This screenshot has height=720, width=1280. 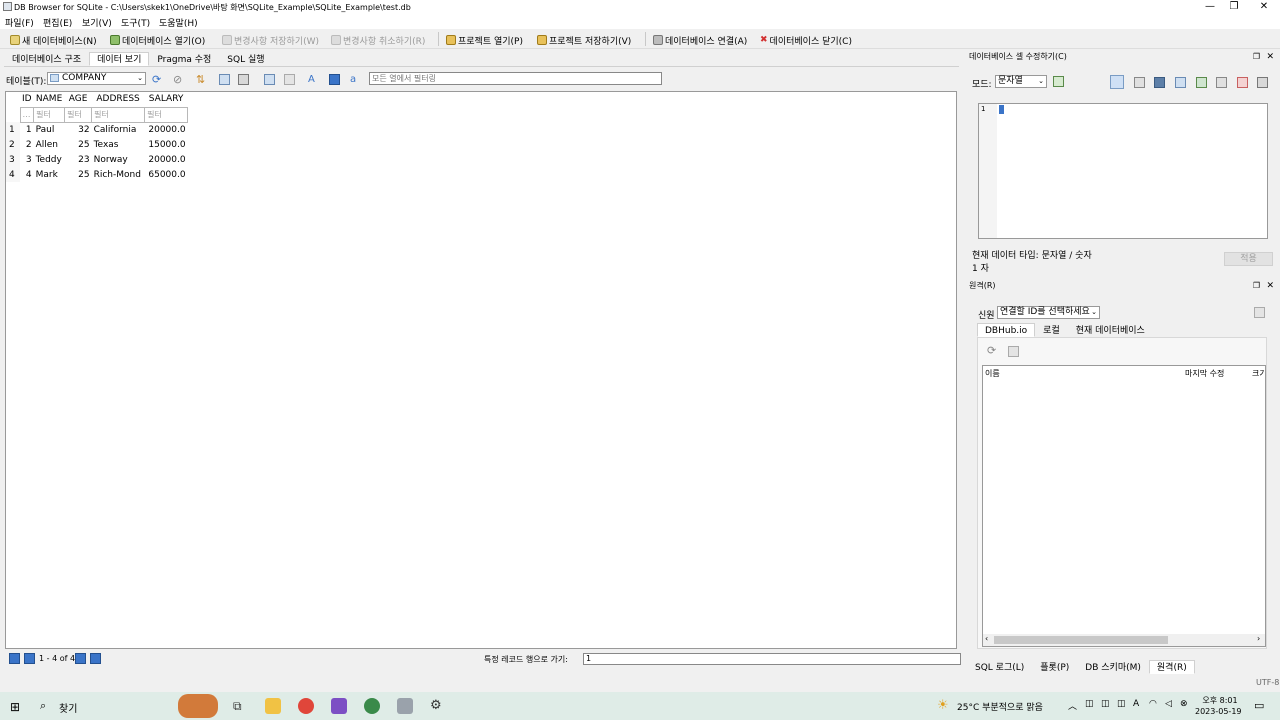 What do you see at coordinates (166, 114) in the screenshot?
I see `filter-input-salary: 필터` at bounding box center [166, 114].